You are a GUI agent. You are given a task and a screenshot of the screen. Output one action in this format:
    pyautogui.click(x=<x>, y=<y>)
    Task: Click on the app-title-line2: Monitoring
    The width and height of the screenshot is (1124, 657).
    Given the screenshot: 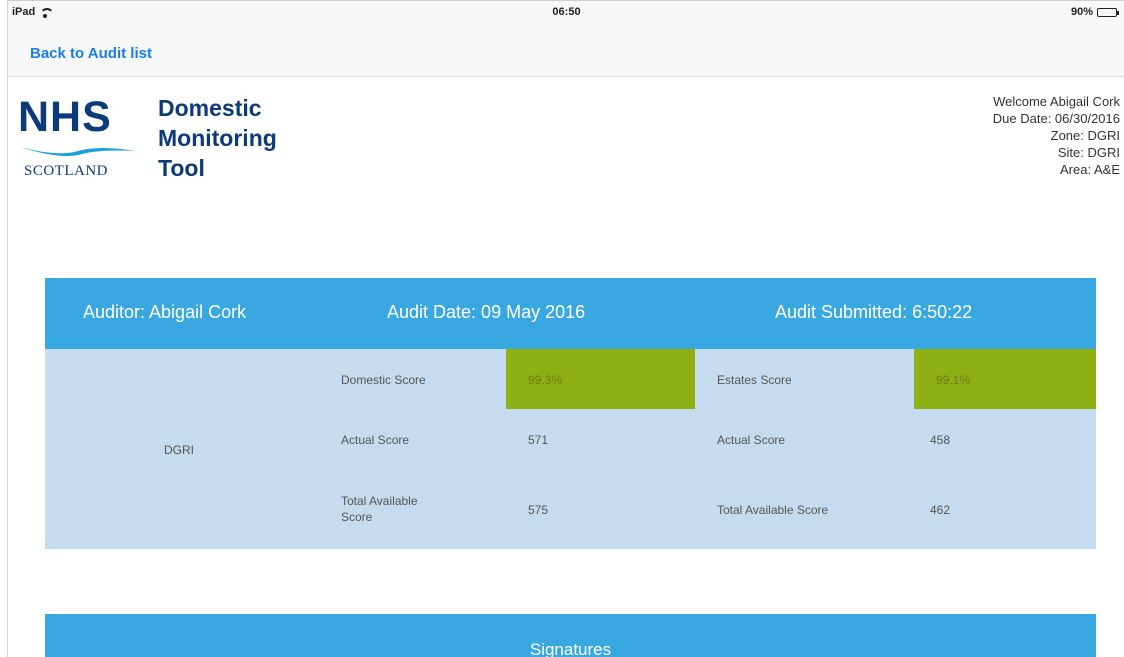 What is the action you would take?
    pyautogui.click(x=217, y=138)
    